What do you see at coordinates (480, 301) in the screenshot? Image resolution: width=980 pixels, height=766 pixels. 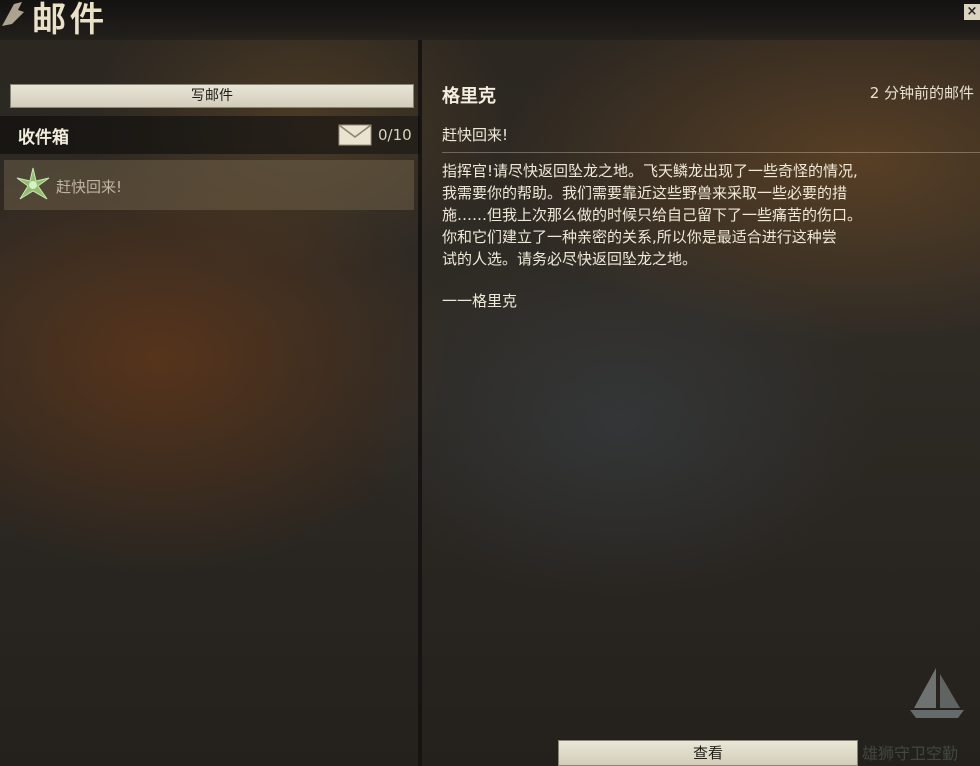 I see `message-signature: 一一格里克` at bounding box center [480, 301].